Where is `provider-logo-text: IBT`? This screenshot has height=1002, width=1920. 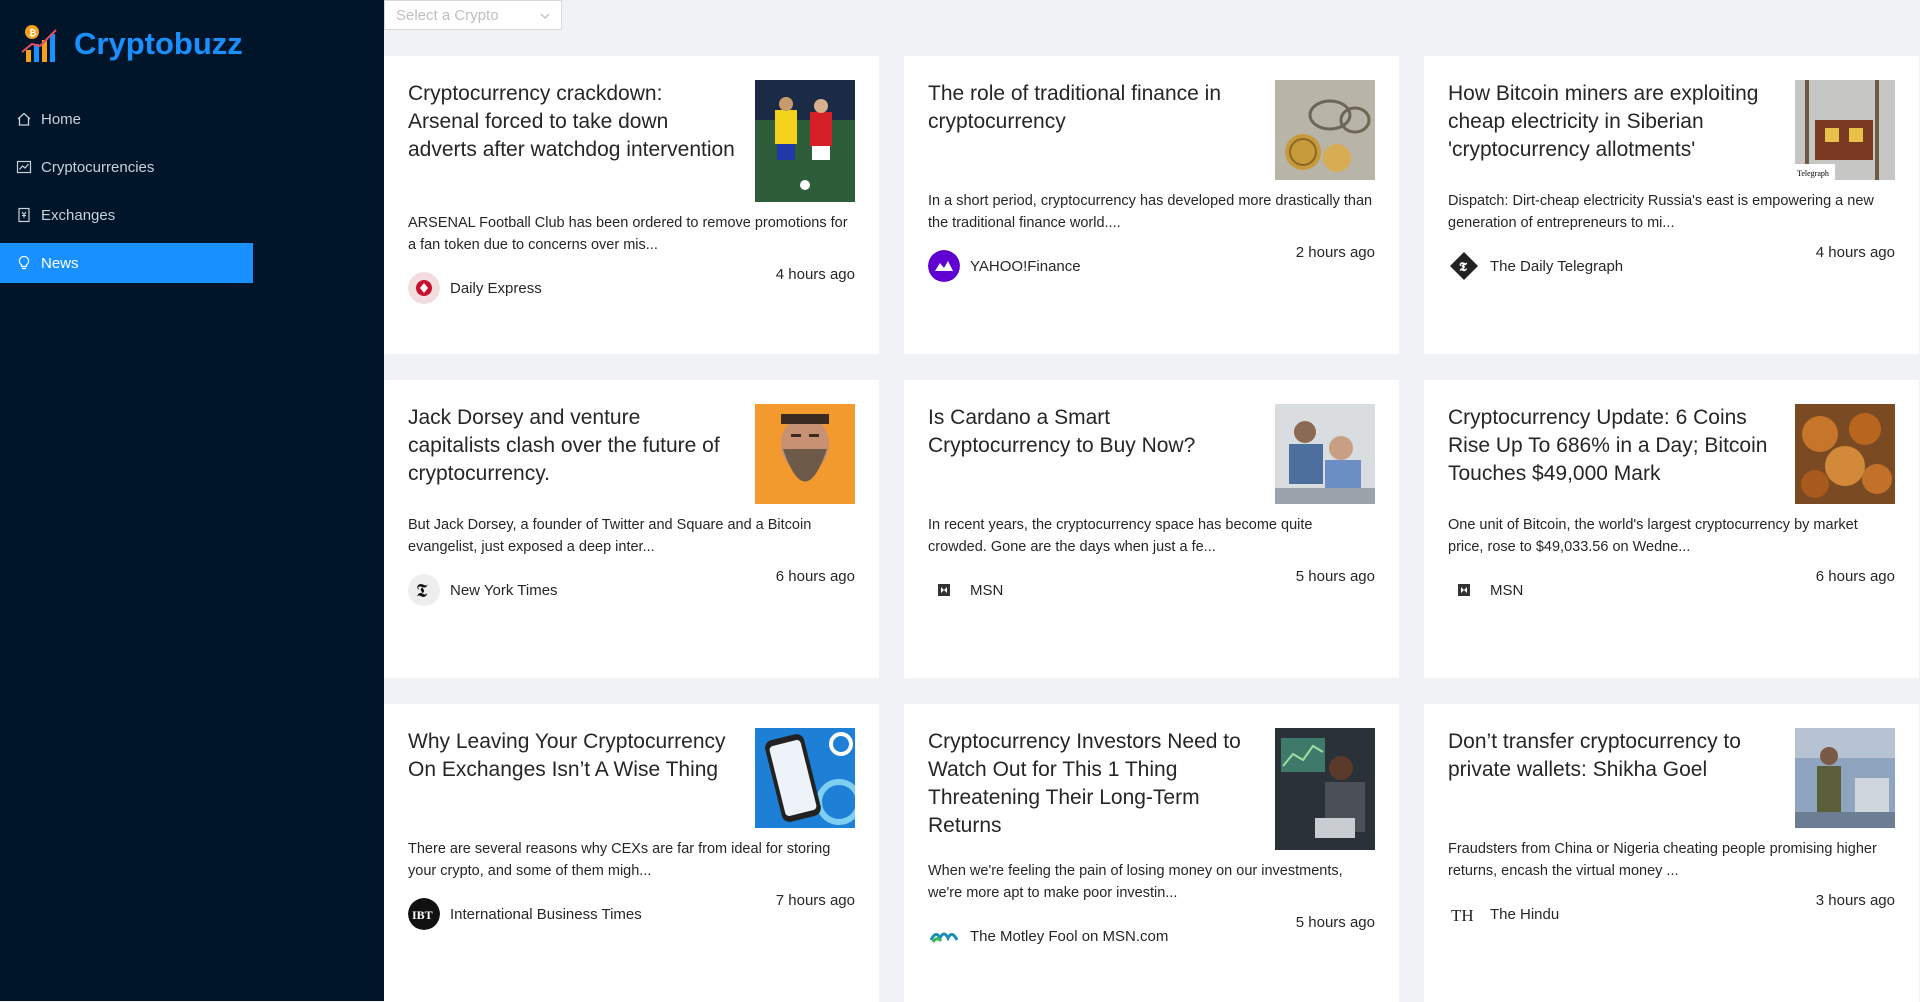 provider-logo-text: IBT is located at coordinates (422, 915).